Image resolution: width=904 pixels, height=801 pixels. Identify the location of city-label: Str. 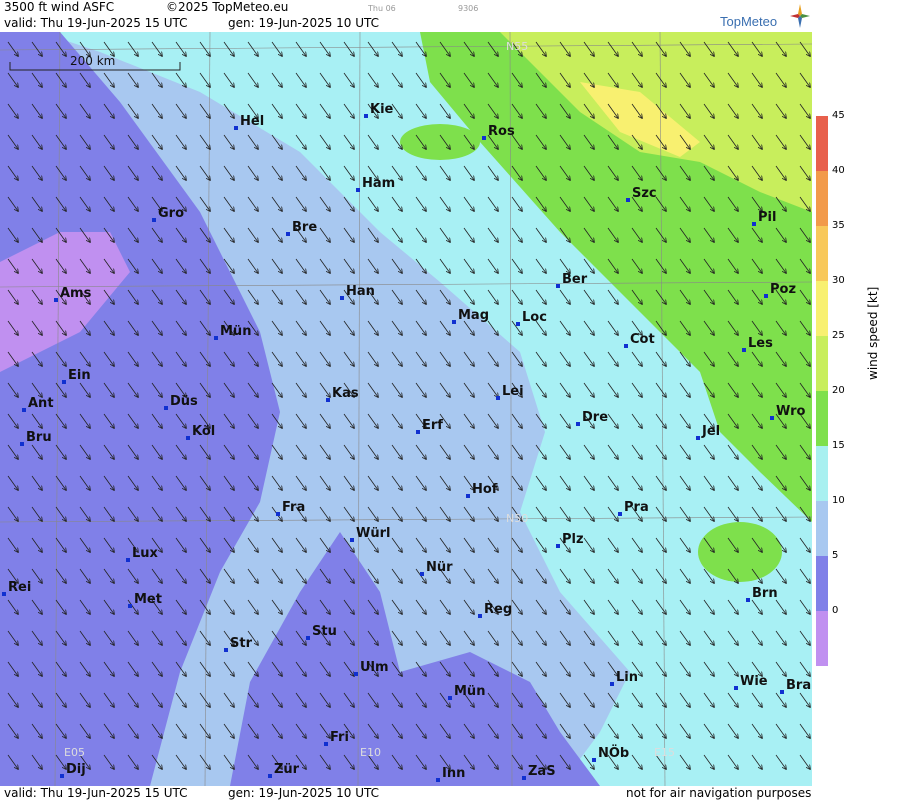
(241, 643).